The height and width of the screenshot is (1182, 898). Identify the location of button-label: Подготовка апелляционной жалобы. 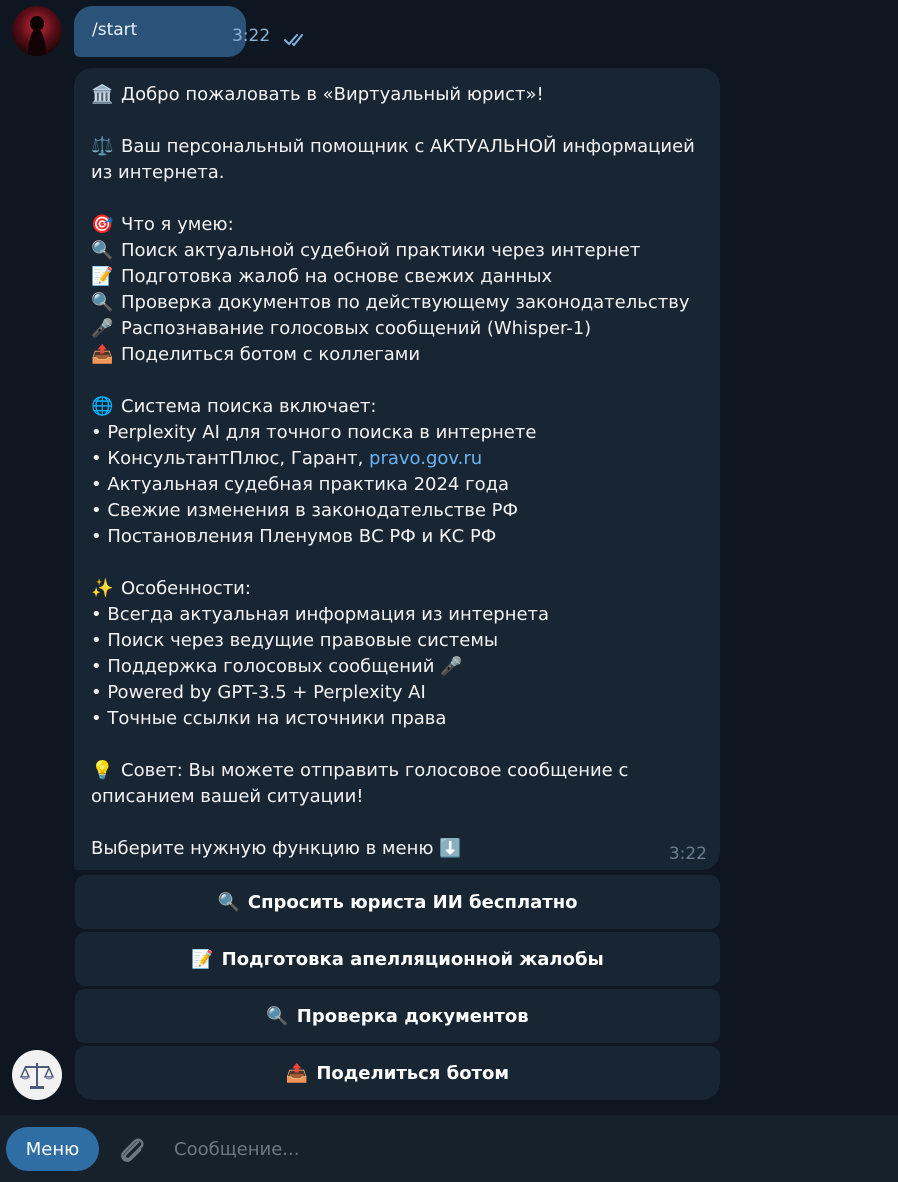
(412, 959).